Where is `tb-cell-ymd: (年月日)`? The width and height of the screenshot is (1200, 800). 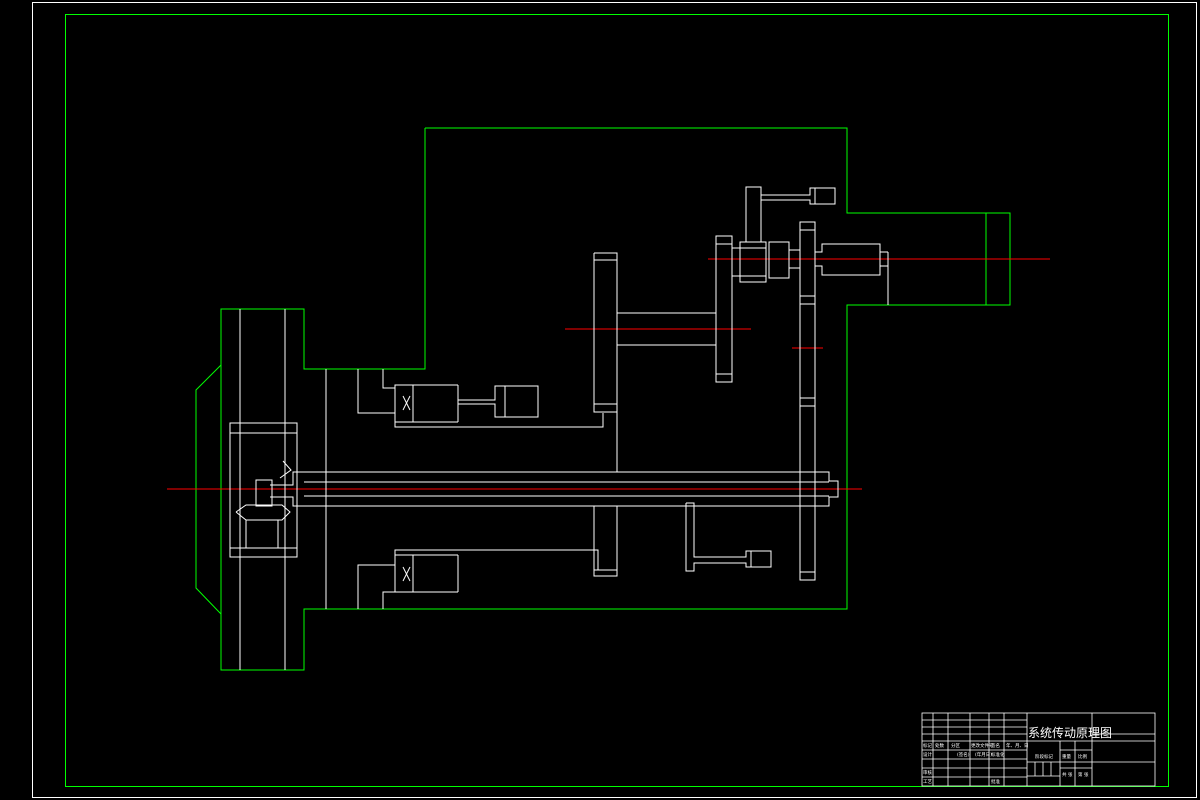
tb-cell-ymd: (年月日) is located at coordinates (983, 754).